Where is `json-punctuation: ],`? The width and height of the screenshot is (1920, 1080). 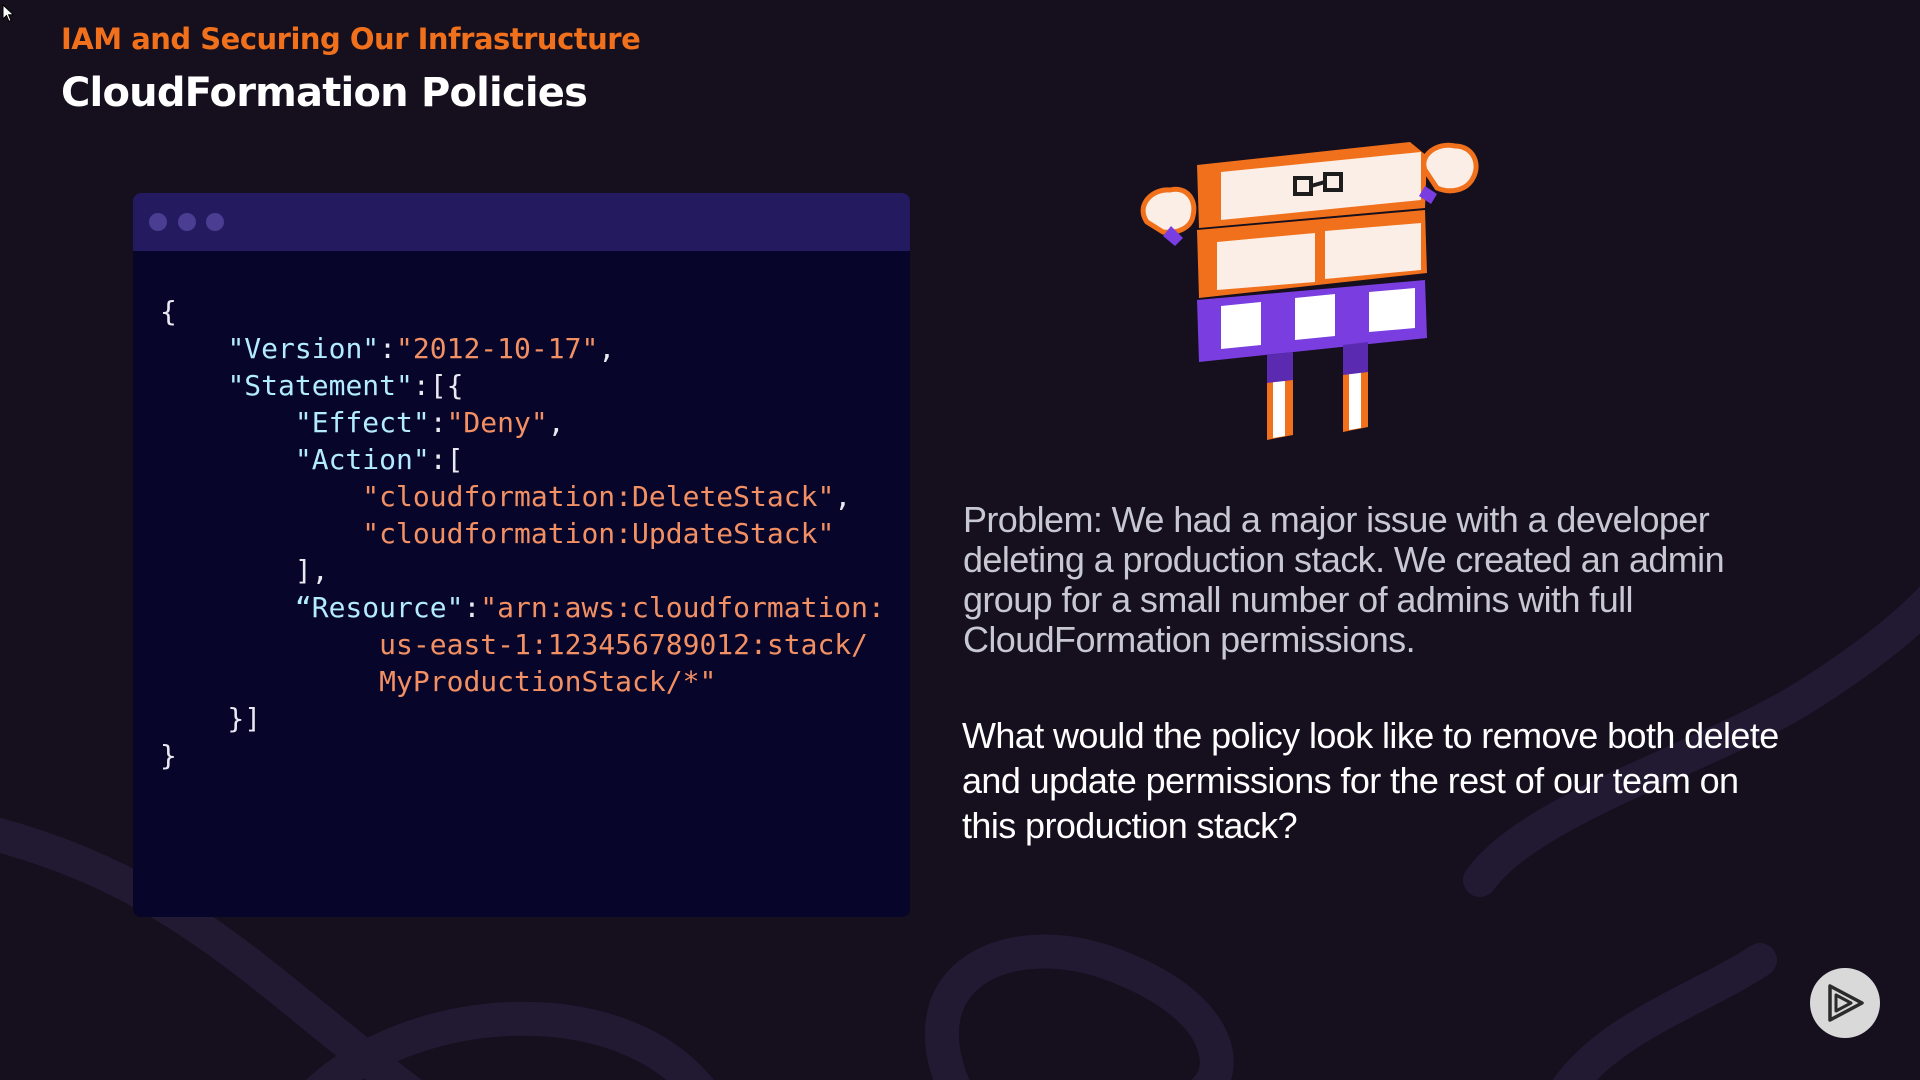
json-punctuation: ], is located at coordinates (244, 570).